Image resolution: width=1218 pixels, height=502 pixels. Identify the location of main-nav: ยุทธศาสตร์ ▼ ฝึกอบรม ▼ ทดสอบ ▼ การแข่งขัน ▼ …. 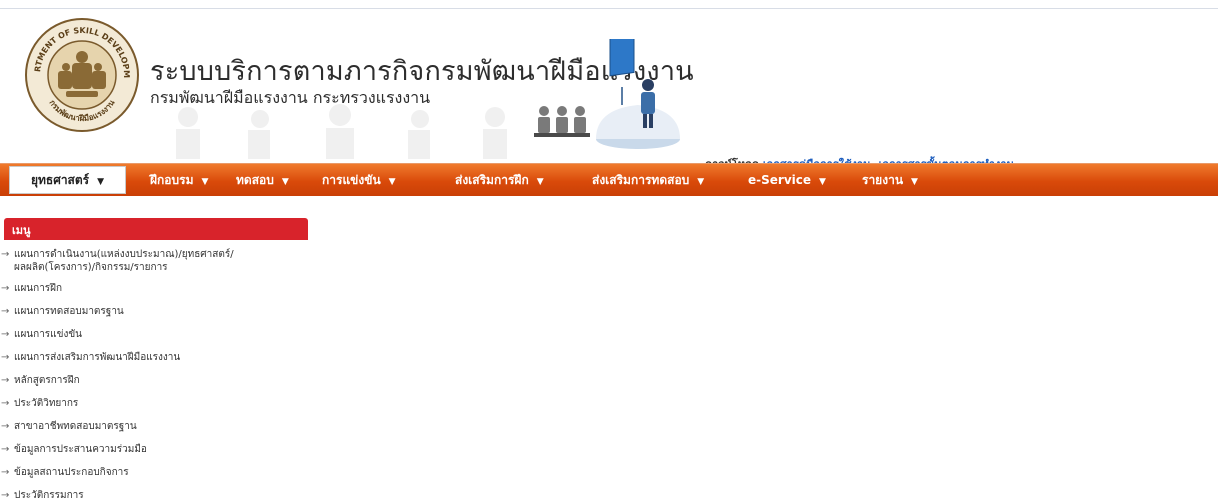
(609, 179).